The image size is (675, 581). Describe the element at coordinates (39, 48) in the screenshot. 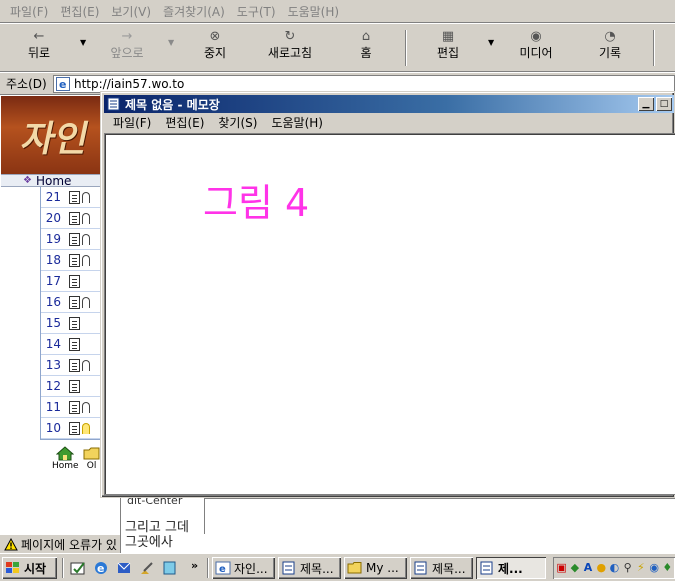

I see `back-button: ← 뒤로` at that location.